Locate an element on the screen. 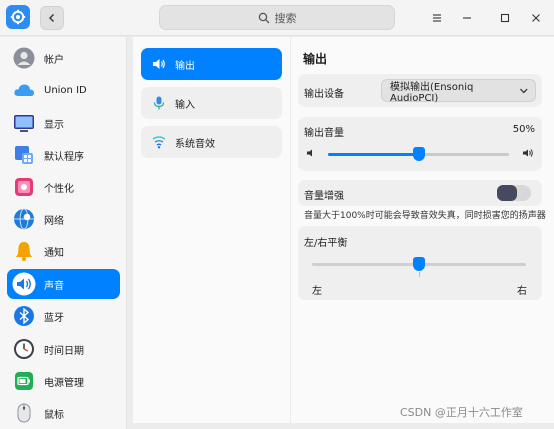 The image size is (554, 429). sidebar-item-account: 帐户 is located at coordinates (63, 58).